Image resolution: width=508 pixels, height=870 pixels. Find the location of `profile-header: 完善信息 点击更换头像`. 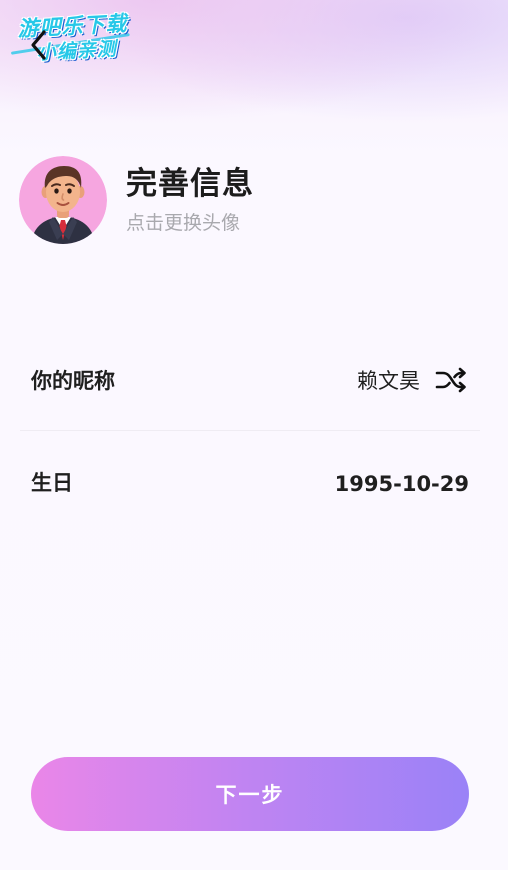

profile-header: 完善信息 点击更换头像 is located at coordinates (249, 201).